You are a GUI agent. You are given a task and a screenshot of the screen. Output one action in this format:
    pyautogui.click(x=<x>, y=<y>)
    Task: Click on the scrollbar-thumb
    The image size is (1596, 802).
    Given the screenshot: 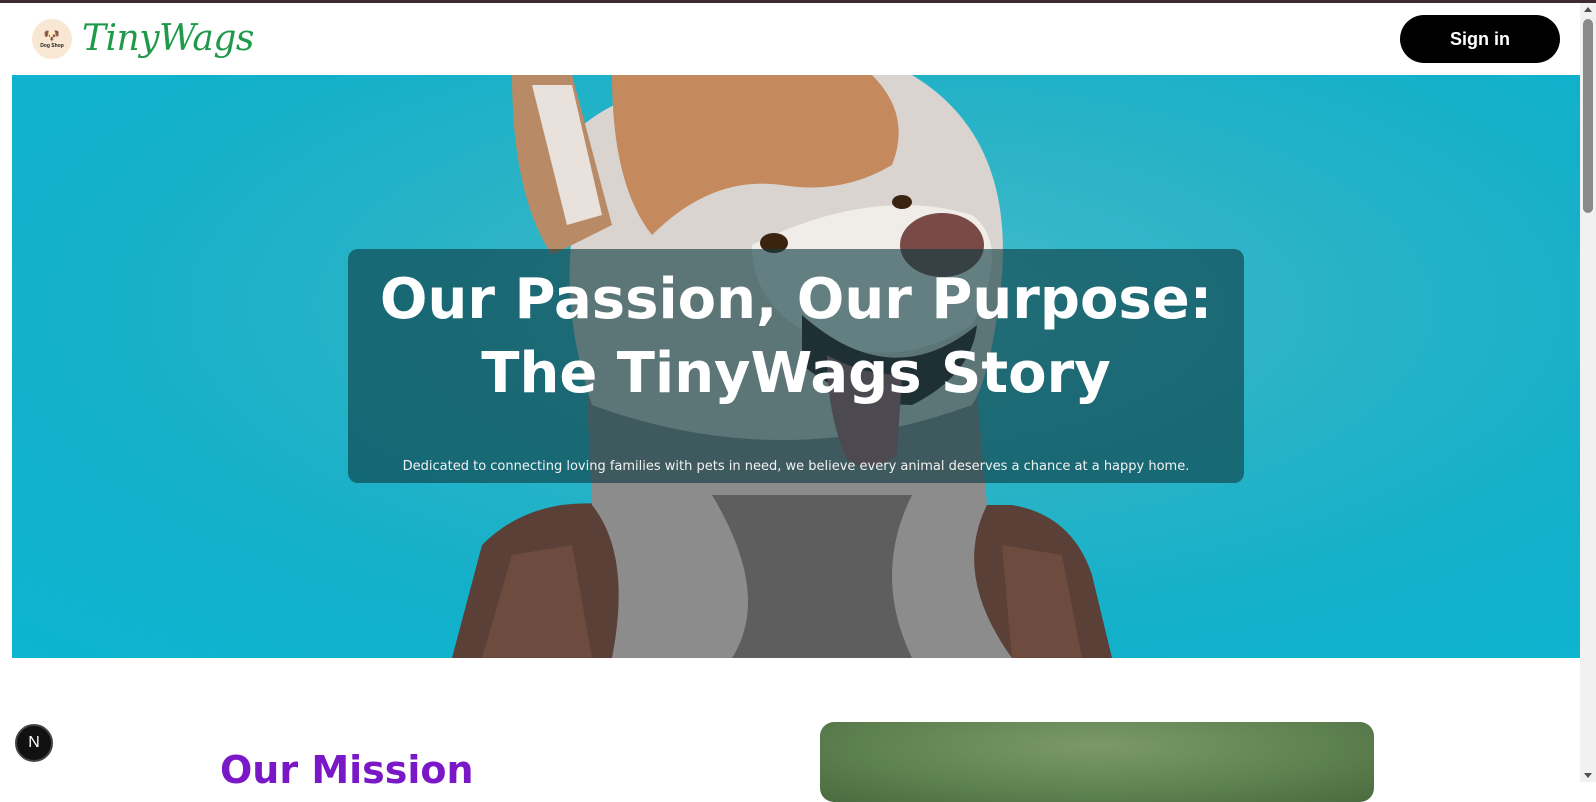 What is the action you would take?
    pyautogui.click(x=1588, y=116)
    